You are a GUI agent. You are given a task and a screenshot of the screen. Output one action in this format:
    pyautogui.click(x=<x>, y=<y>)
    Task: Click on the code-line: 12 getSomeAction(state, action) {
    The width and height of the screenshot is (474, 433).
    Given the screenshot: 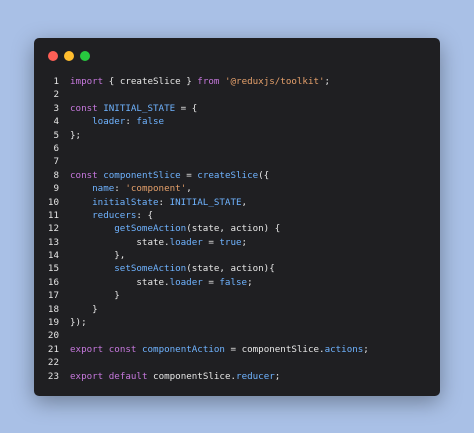 What is the action you would take?
    pyautogui.click(x=237, y=228)
    